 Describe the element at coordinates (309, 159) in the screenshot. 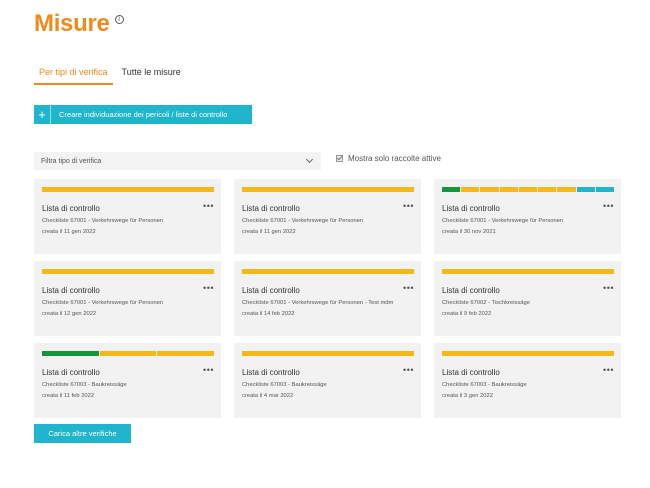

I see `chevron-down-icon` at that location.